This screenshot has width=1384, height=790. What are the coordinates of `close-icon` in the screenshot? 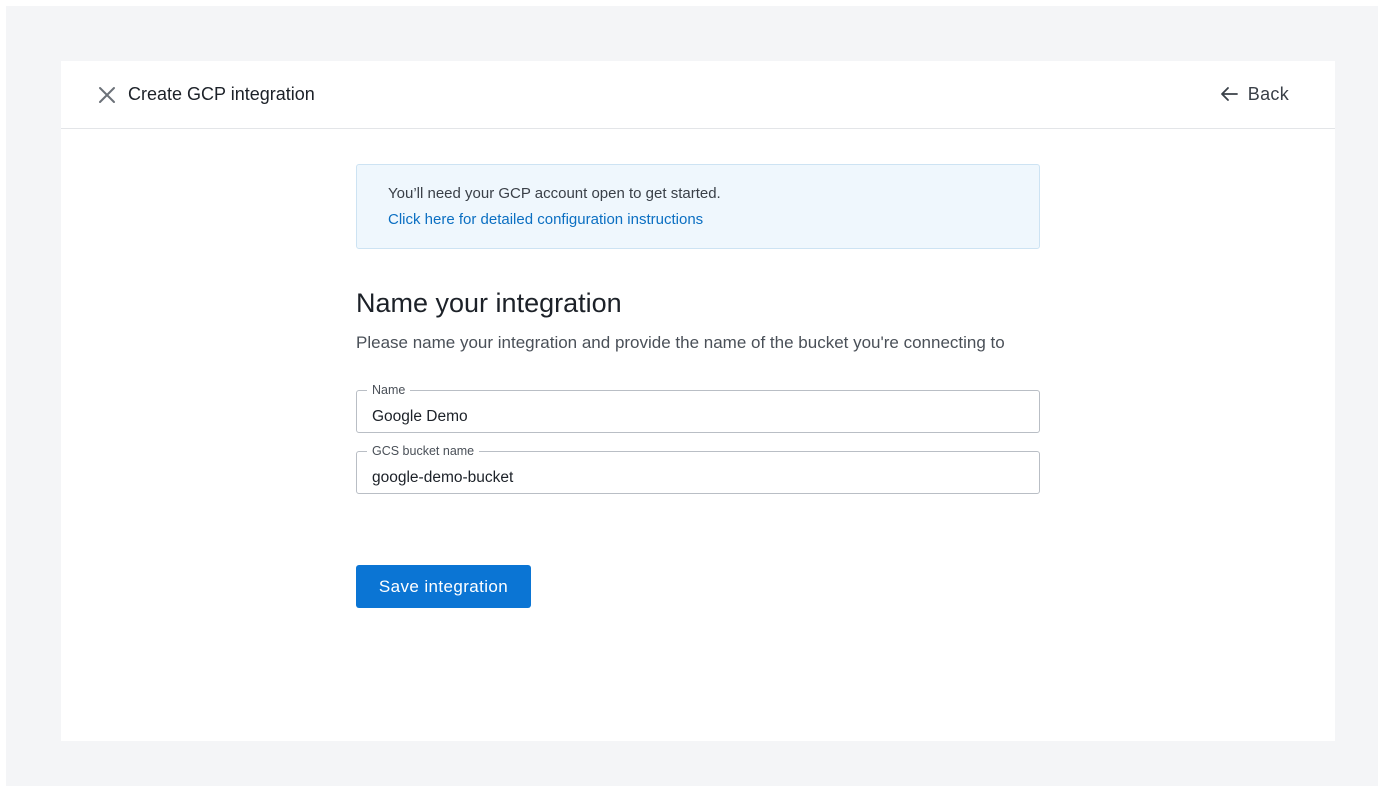 It's located at (107, 95).